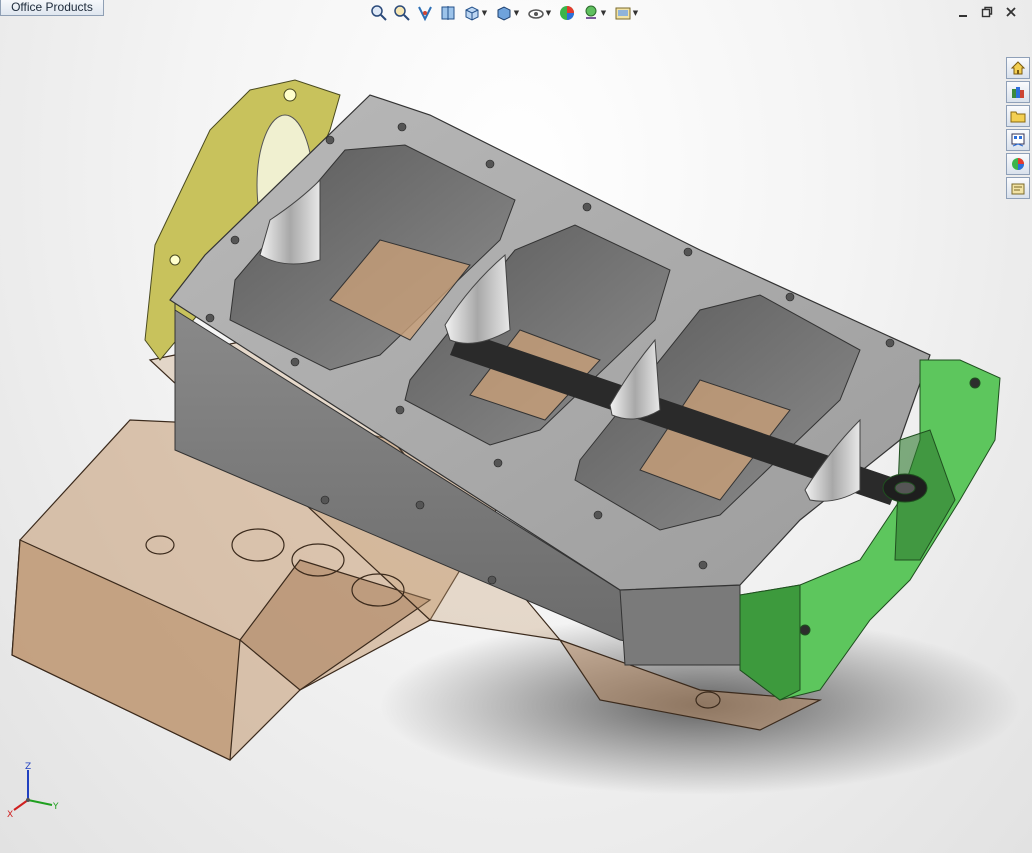  I want to click on triad-y-label: Y, so click(55, 807).